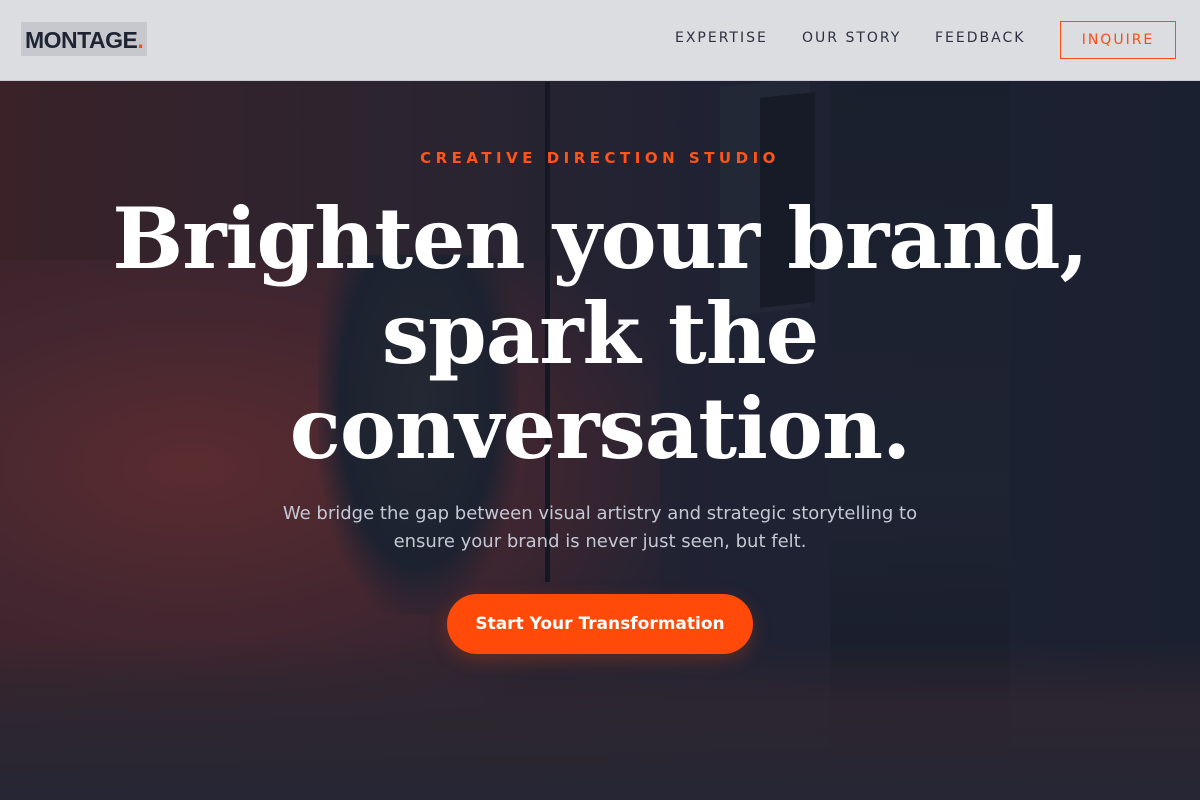 Image resolution: width=1200 pixels, height=800 pixels. I want to click on inquire-button: INQUIRE, so click(1118, 40).